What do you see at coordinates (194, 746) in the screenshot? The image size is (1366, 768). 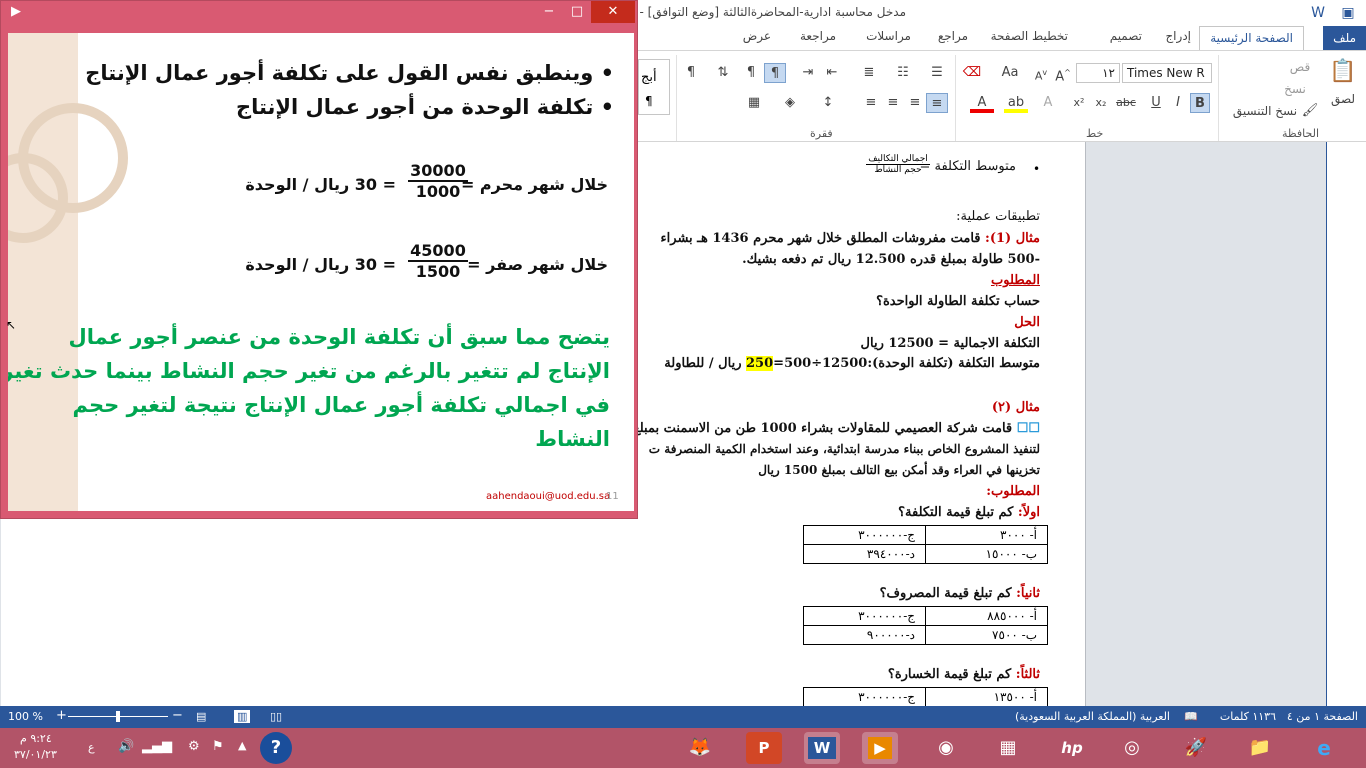 I see `tray-app-icon: ⚙` at bounding box center [194, 746].